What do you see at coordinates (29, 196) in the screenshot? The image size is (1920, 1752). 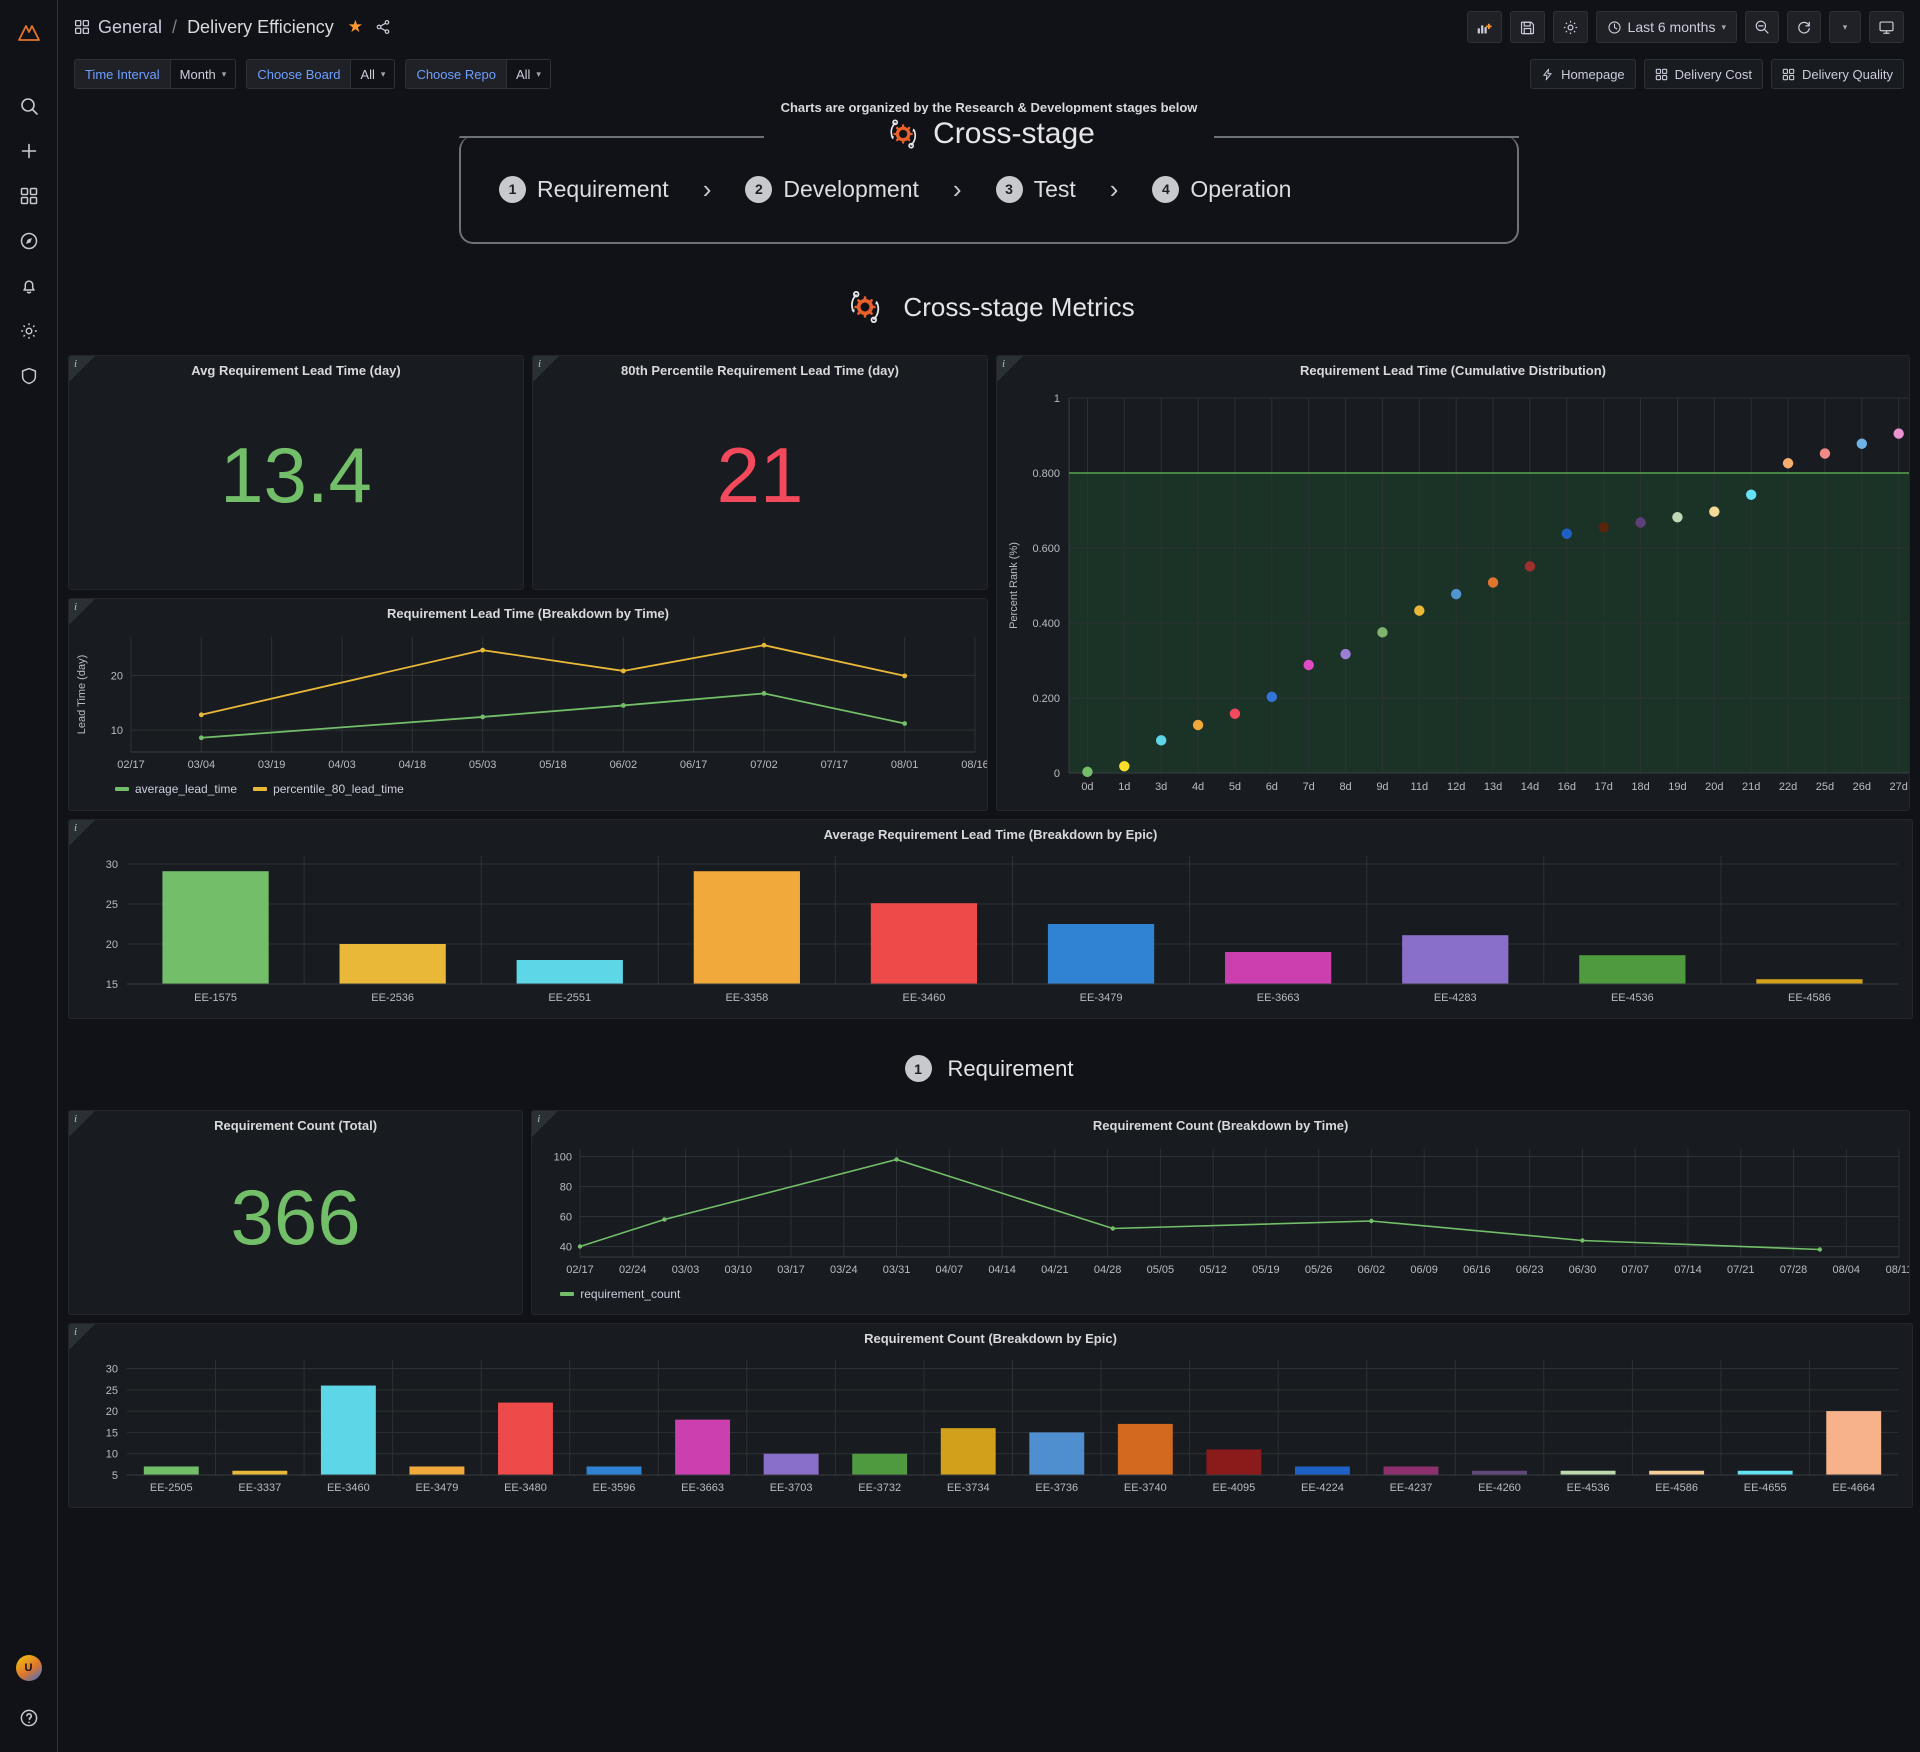 I see `dashboards-icon` at bounding box center [29, 196].